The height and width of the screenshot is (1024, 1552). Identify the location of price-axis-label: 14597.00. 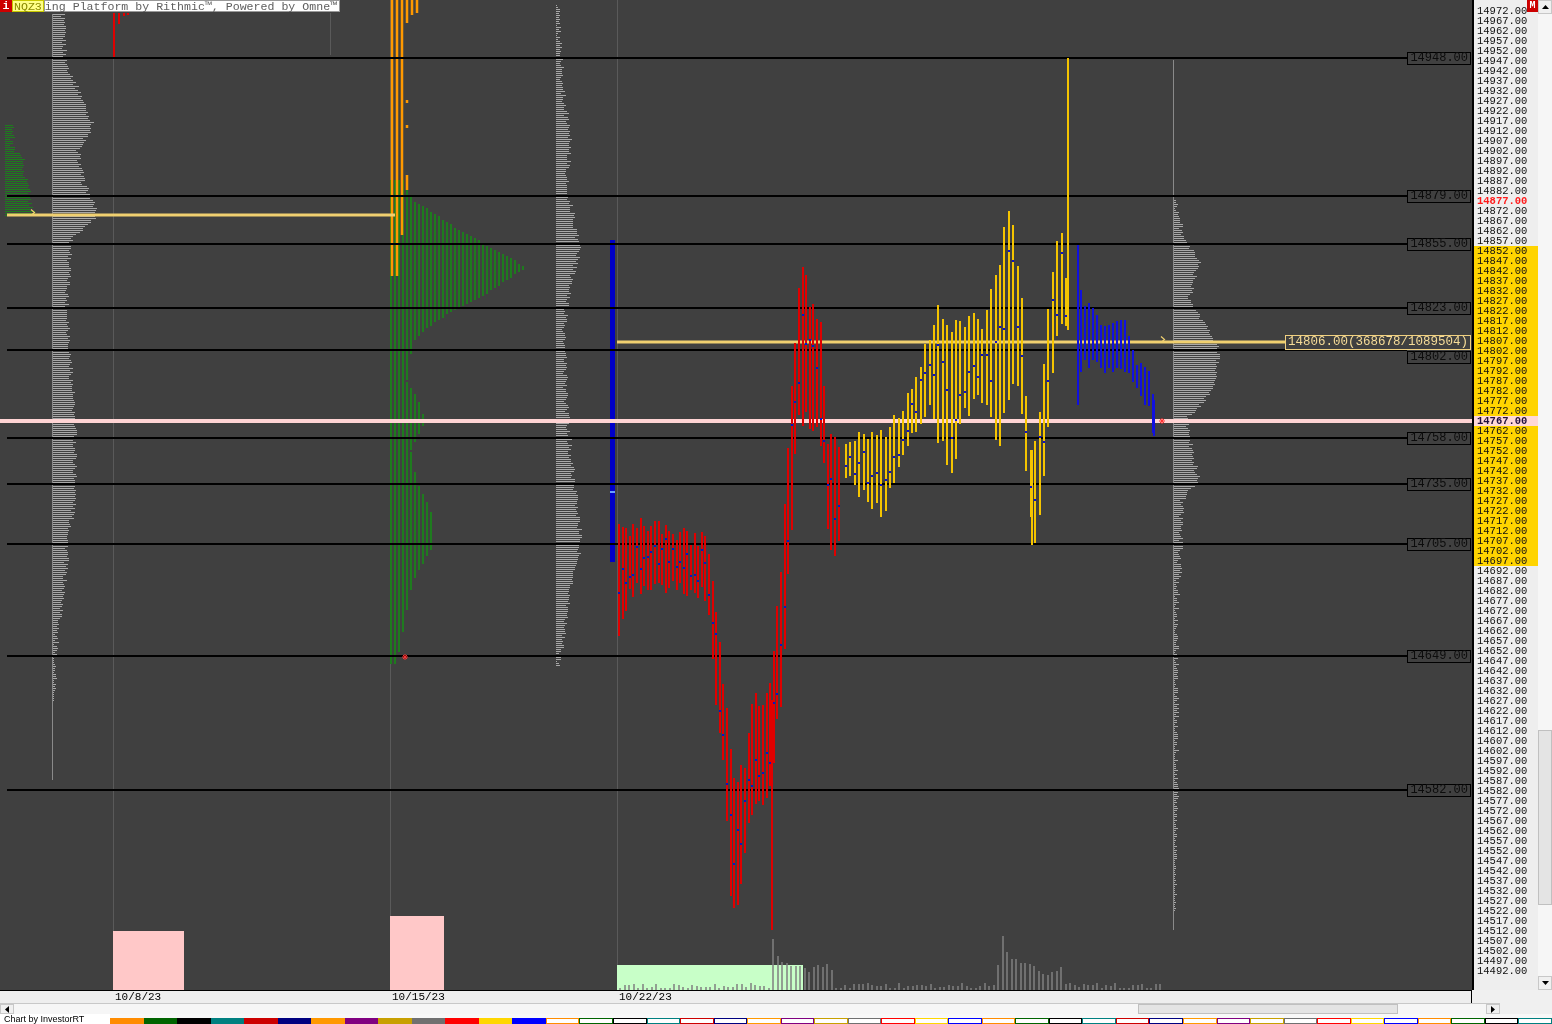
(1502, 761).